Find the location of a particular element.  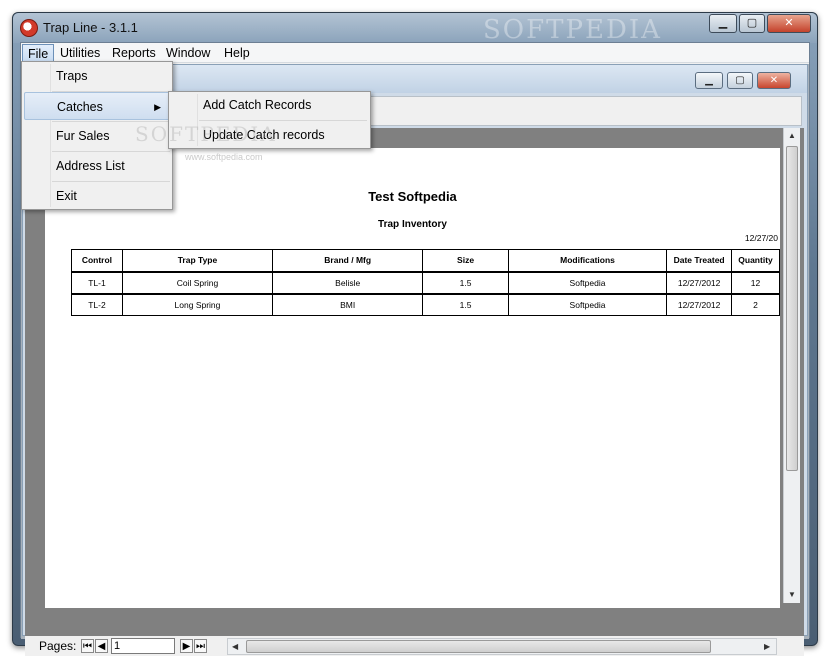

child-close-button: ✕ is located at coordinates (774, 80).